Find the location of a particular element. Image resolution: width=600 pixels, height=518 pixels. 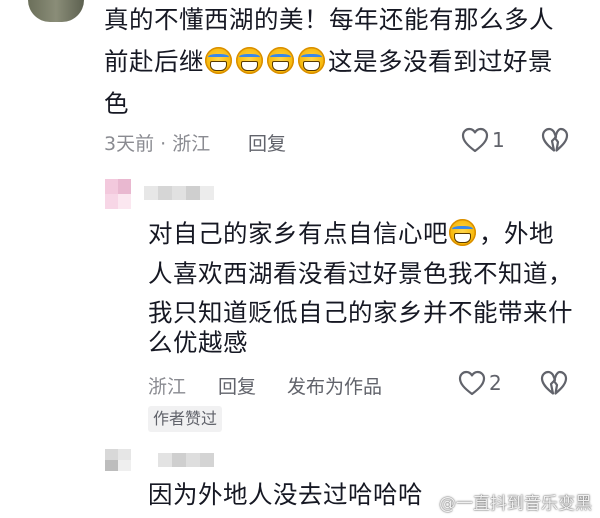

comment-line: 人喜欢西湖看没看过好景色我不知道， is located at coordinates (360, 273).